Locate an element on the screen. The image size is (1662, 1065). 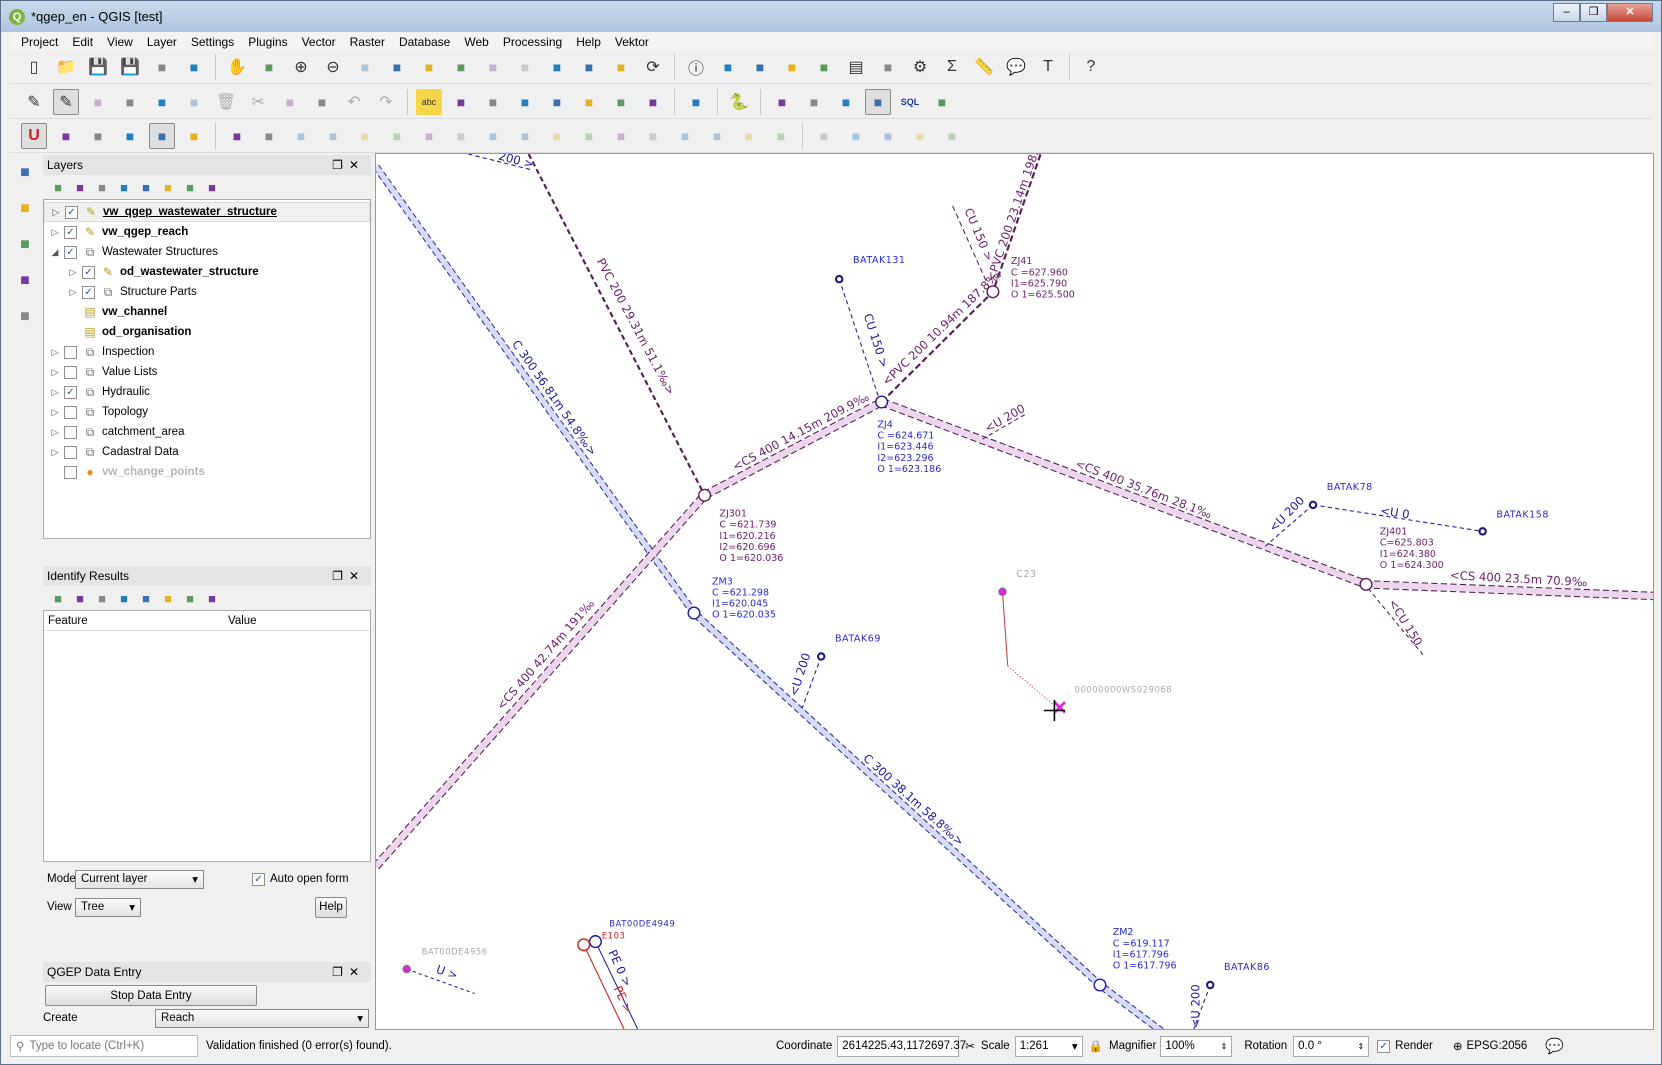
show-hide-labels-icon: ■ is located at coordinates (525, 102).